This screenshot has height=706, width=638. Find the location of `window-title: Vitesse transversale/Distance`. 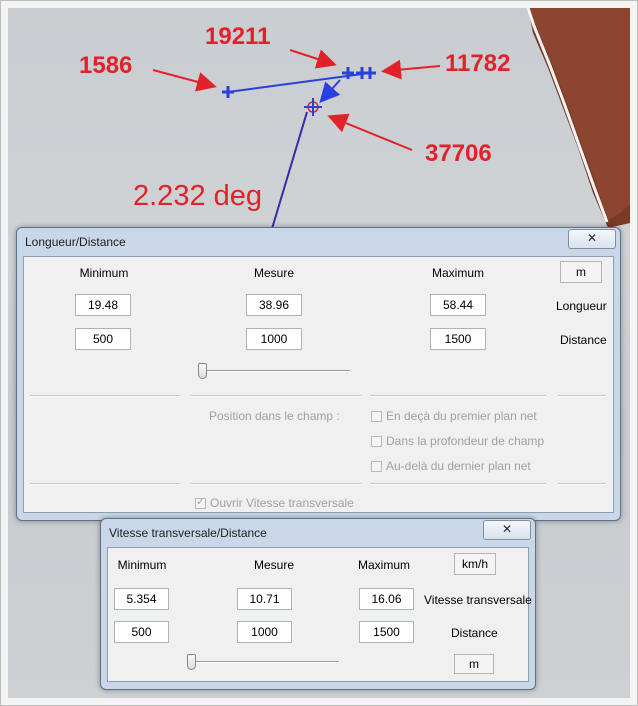

window-title: Vitesse transversale/Distance is located at coordinates (188, 533).